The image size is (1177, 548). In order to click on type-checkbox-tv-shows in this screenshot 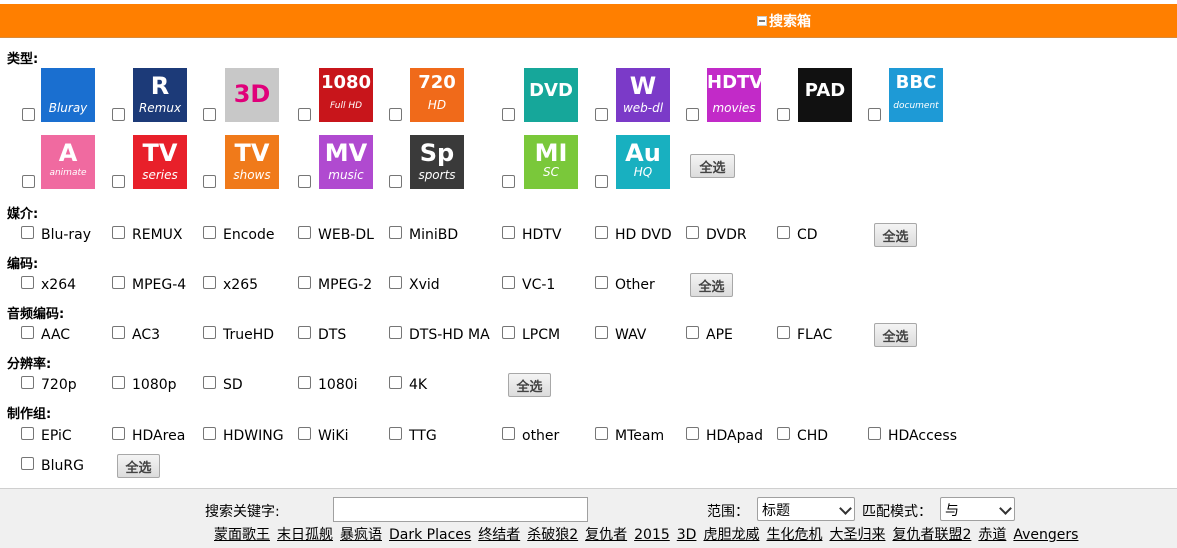, I will do `click(209, 181)`.